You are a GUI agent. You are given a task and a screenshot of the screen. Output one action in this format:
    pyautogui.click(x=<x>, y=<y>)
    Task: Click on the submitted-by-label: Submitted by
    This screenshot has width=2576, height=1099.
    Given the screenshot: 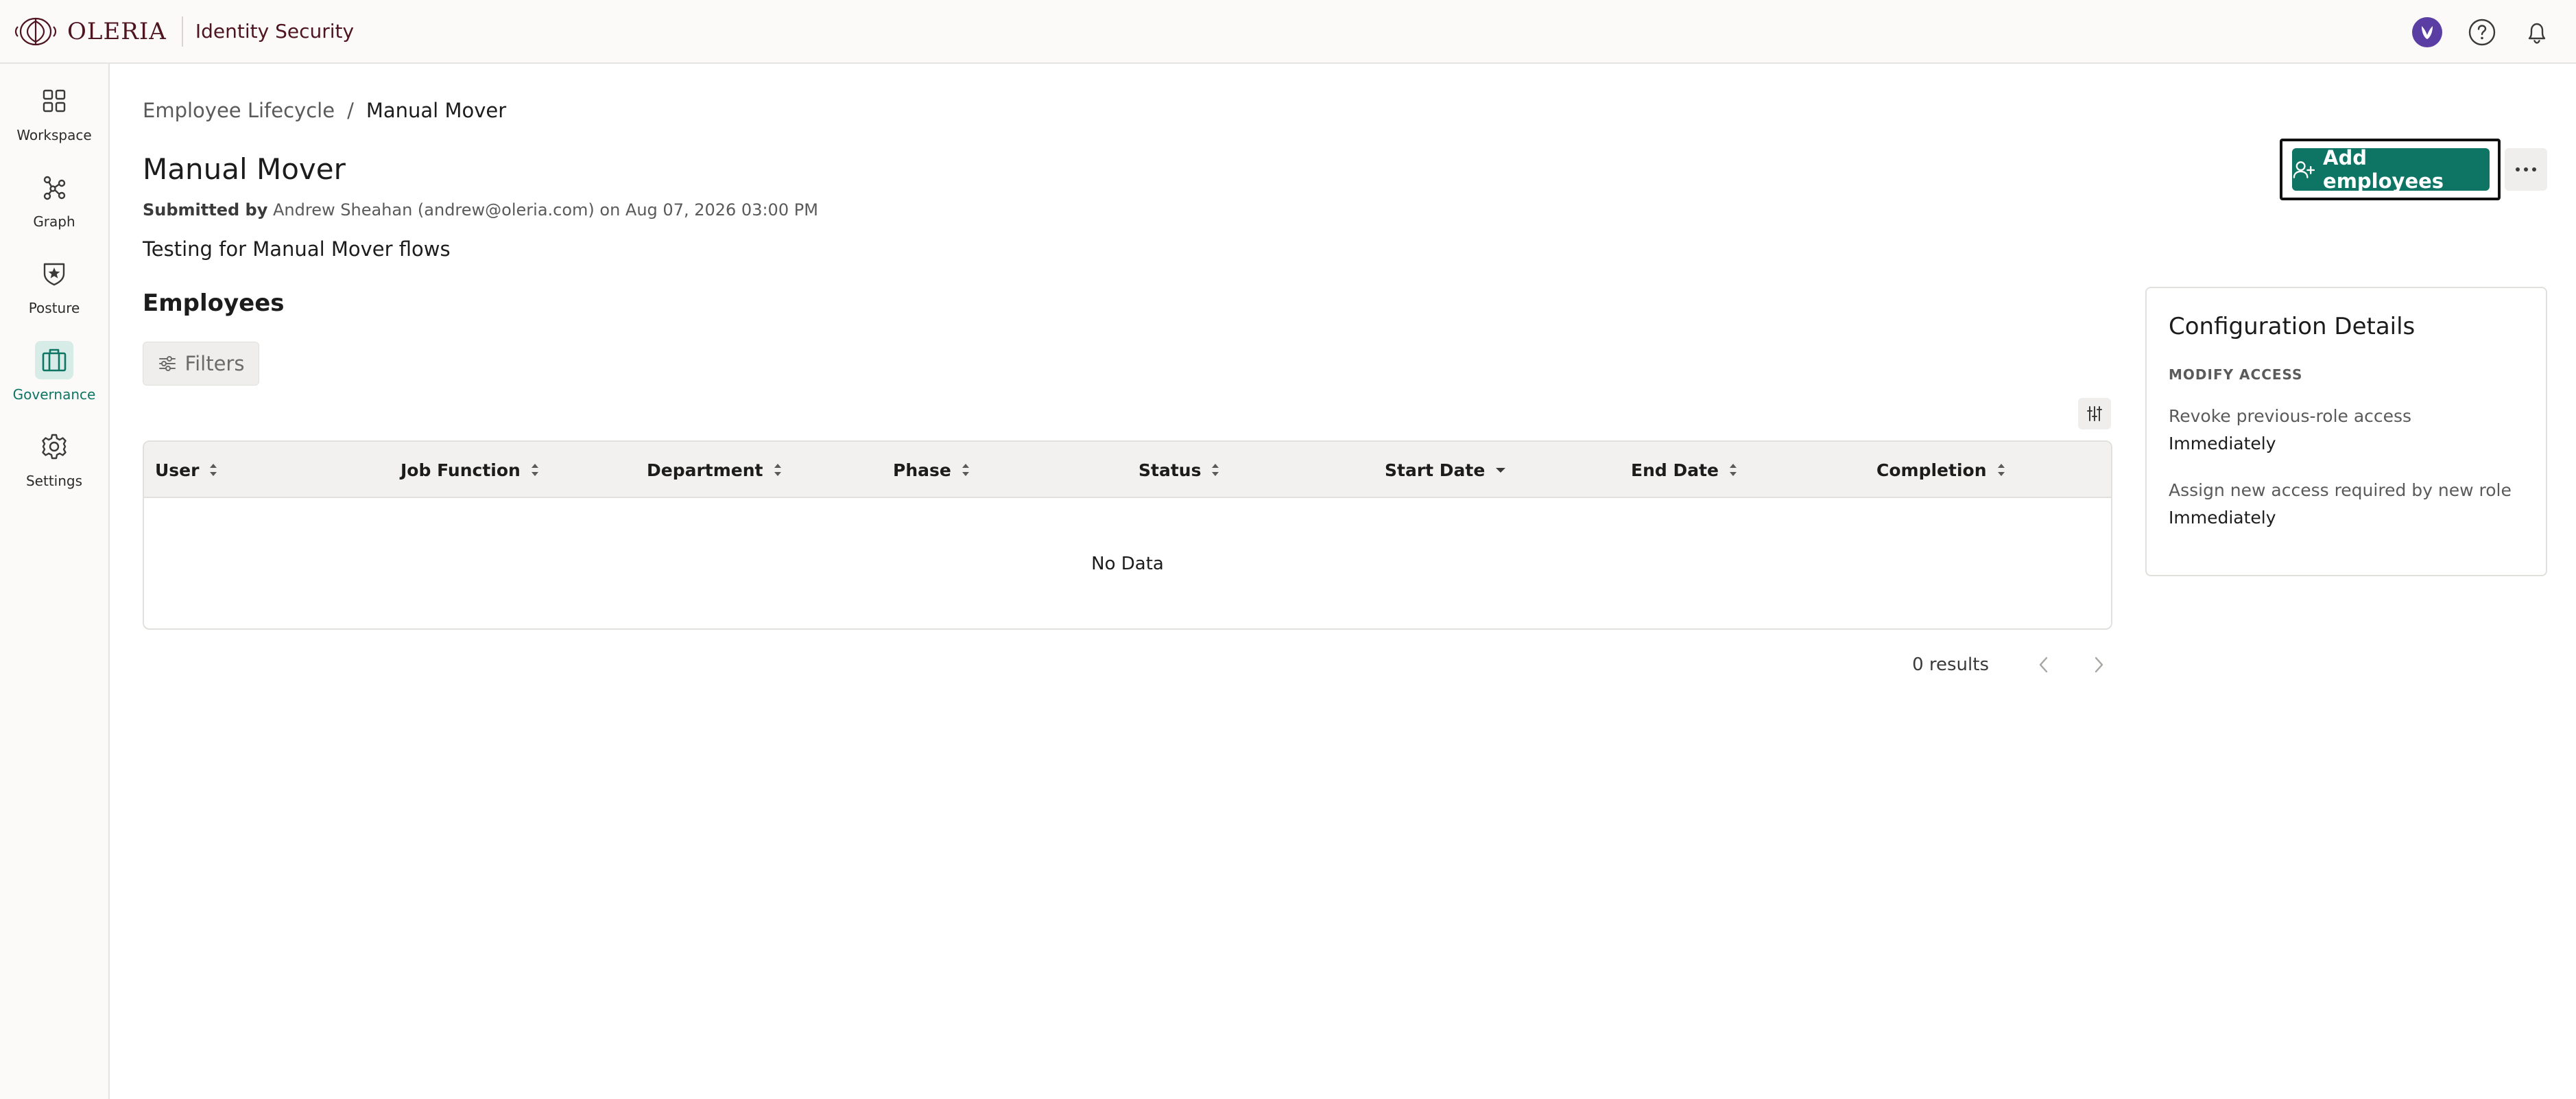 What is the action you would take?
    pyautogui.click(x=205, y=210)
    